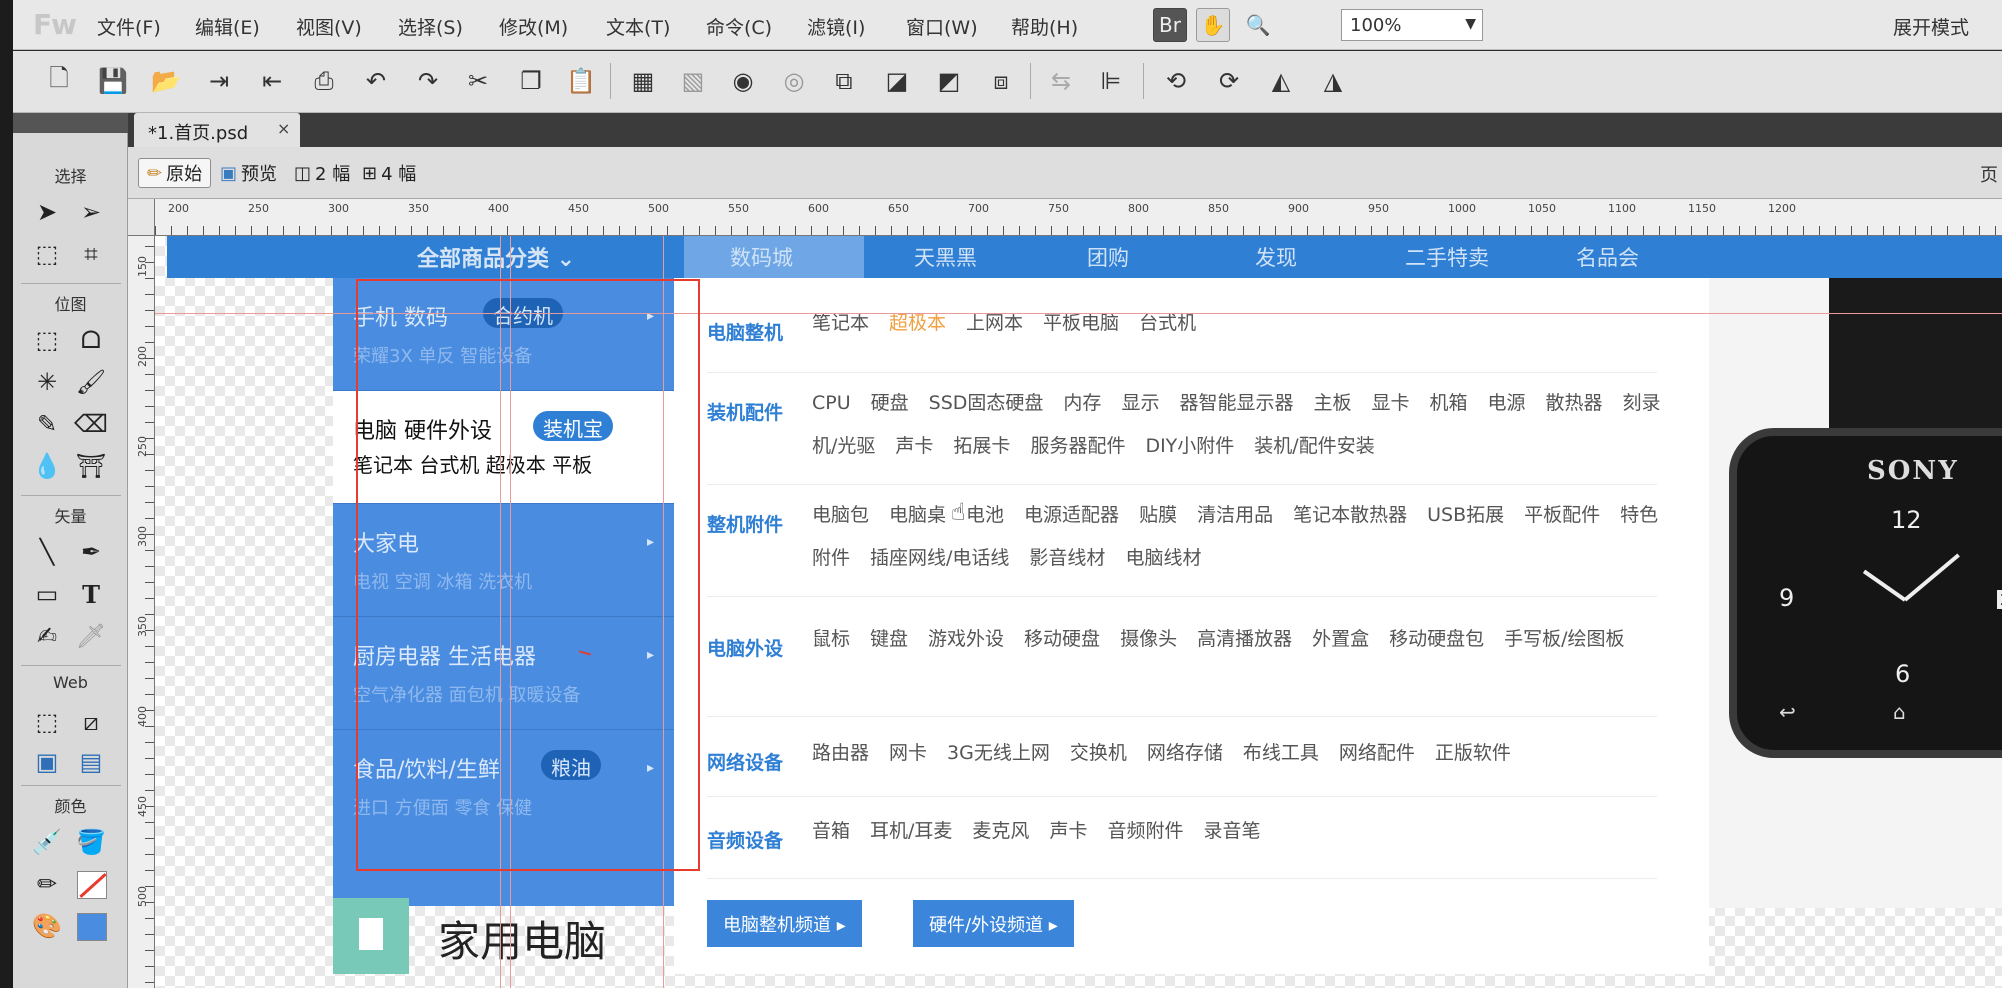  Describe the element at coordinates (942, 26) in the screenshot. I see `menu-window: 窗口(W)` at that location.